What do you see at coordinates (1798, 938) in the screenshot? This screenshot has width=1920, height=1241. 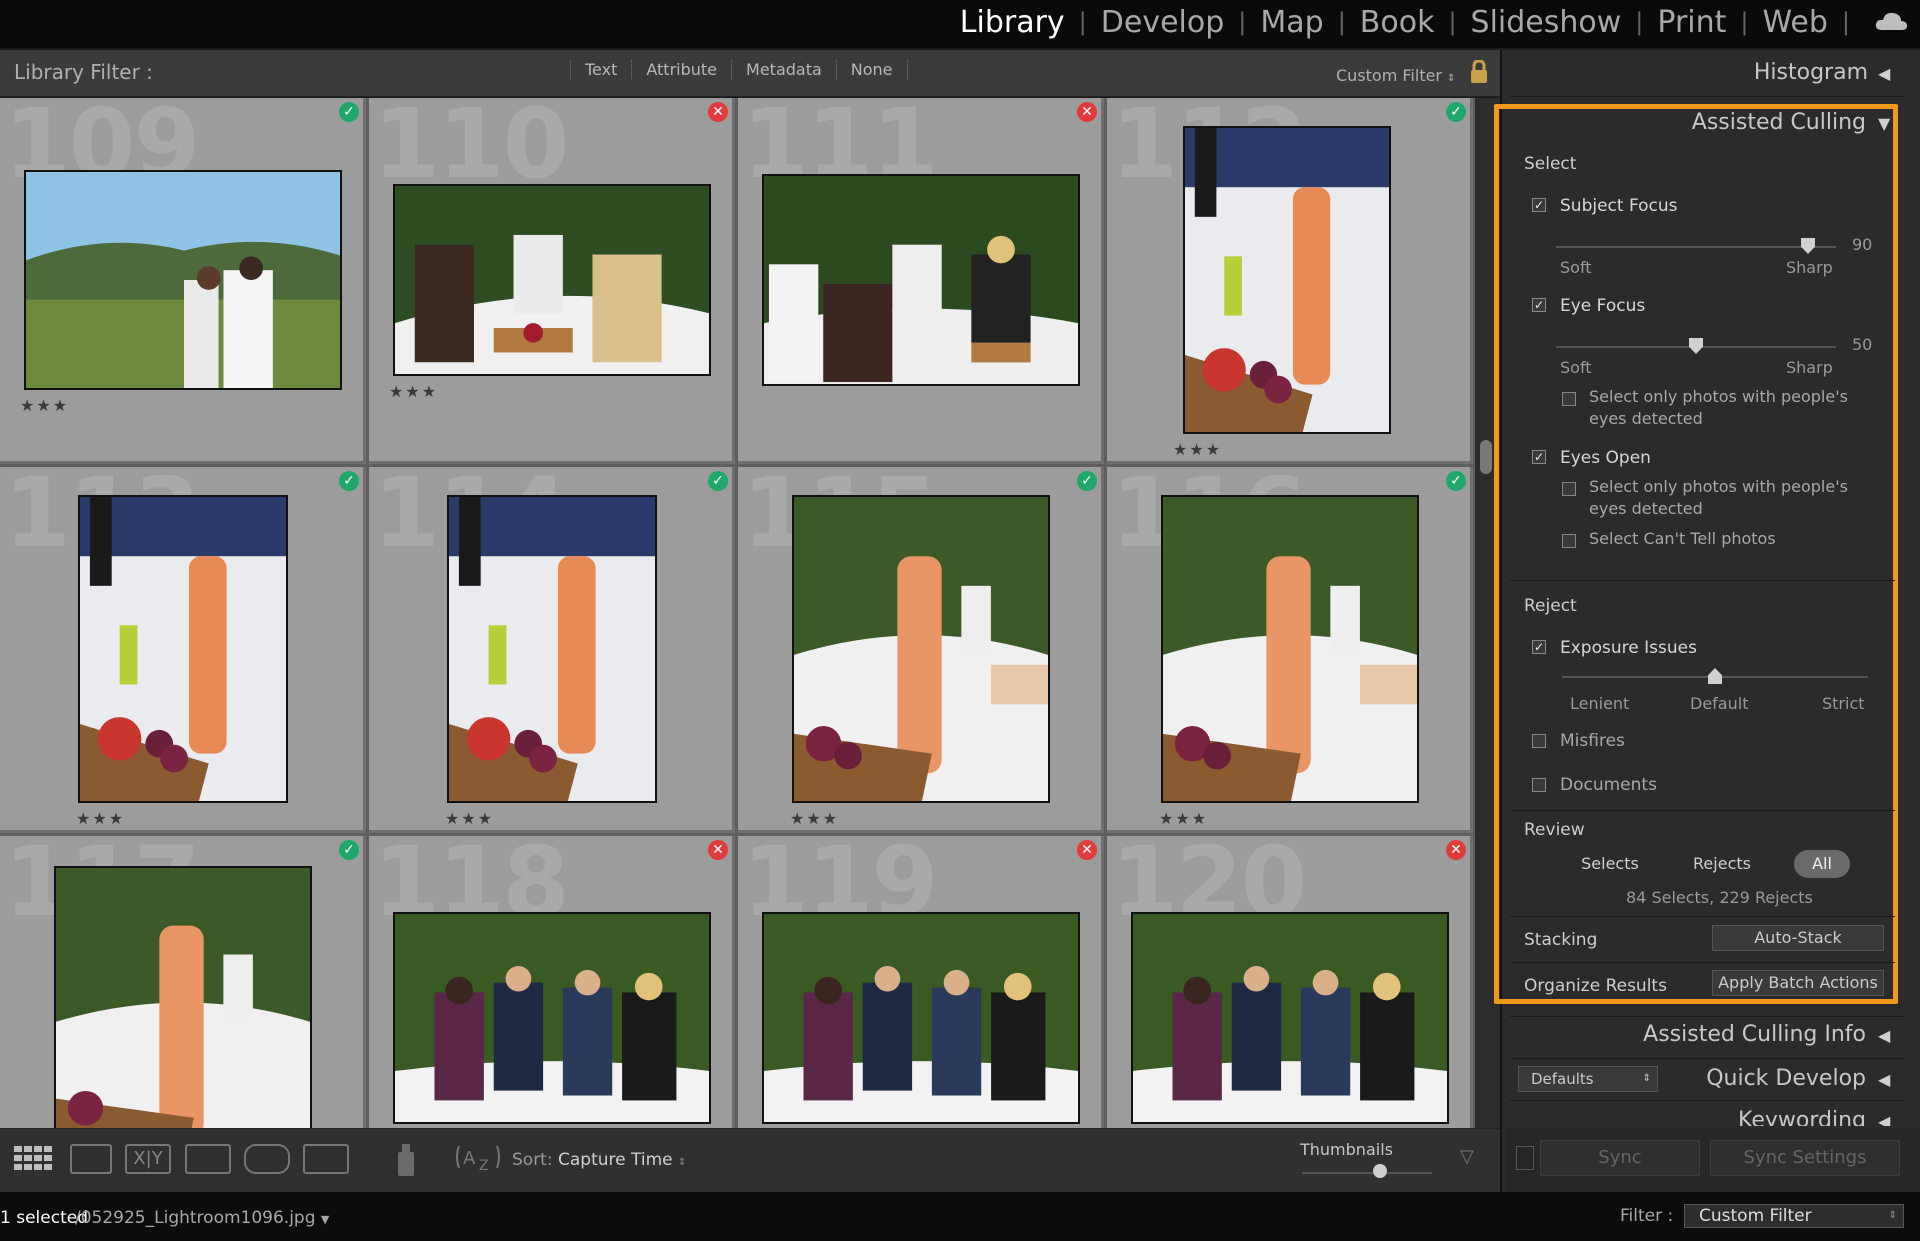 I see `auto-stack-button: Auto-Stack` at bounding box center [1798, 938].